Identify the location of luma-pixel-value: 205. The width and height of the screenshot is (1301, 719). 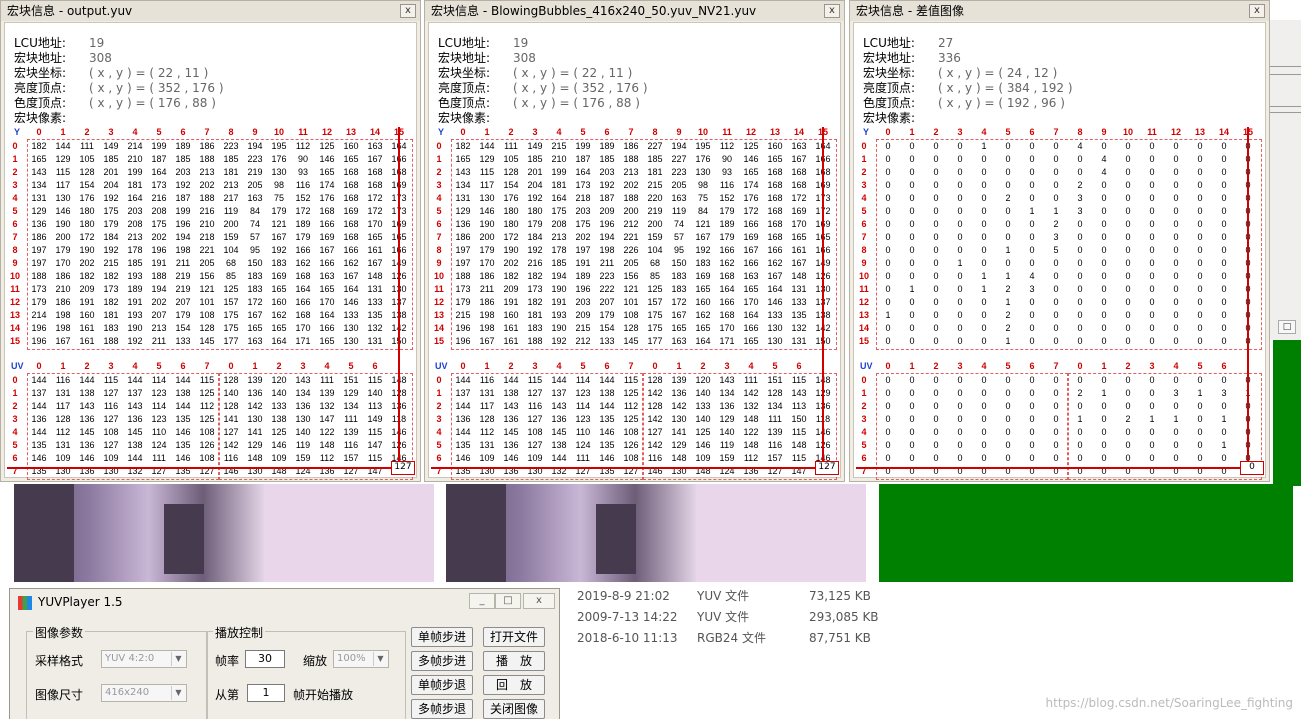
(631, 263).